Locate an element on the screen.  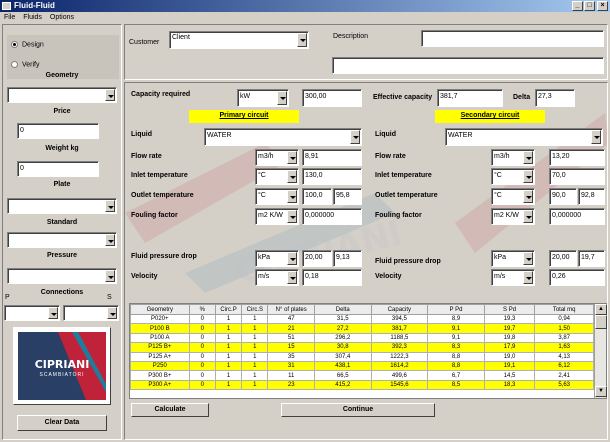
secondary-flow-field: 13,20 is located at coordinates (577, 157).